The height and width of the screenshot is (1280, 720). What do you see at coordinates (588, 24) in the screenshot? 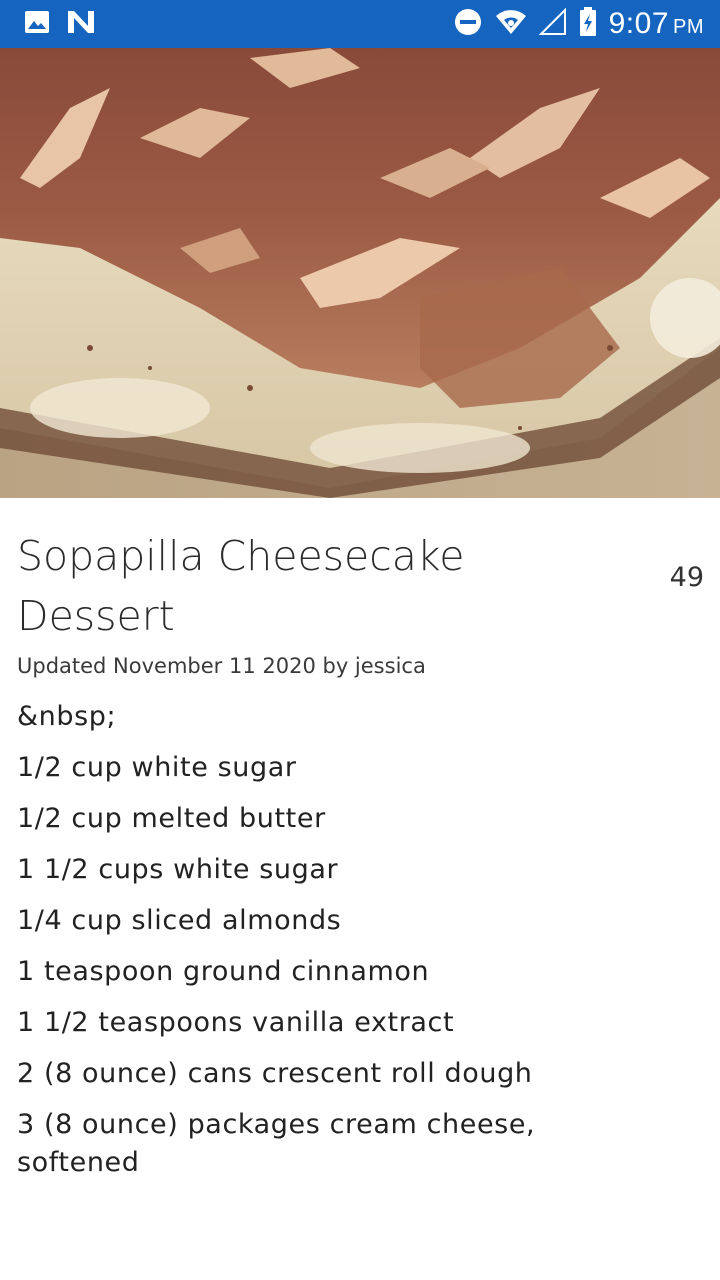
I see `battery-charging-icon` at bounding box center [588, 24].